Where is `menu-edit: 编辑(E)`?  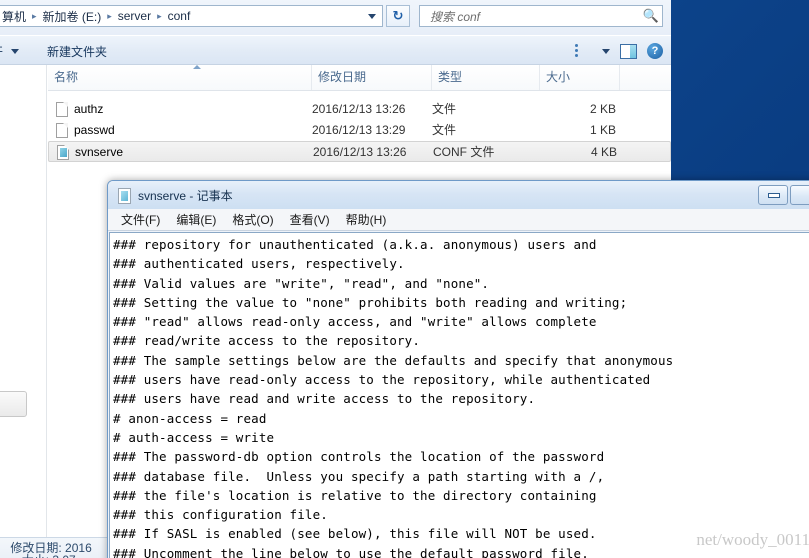 menu-edit: 编辑(E) is located at coordinates (196, 219).